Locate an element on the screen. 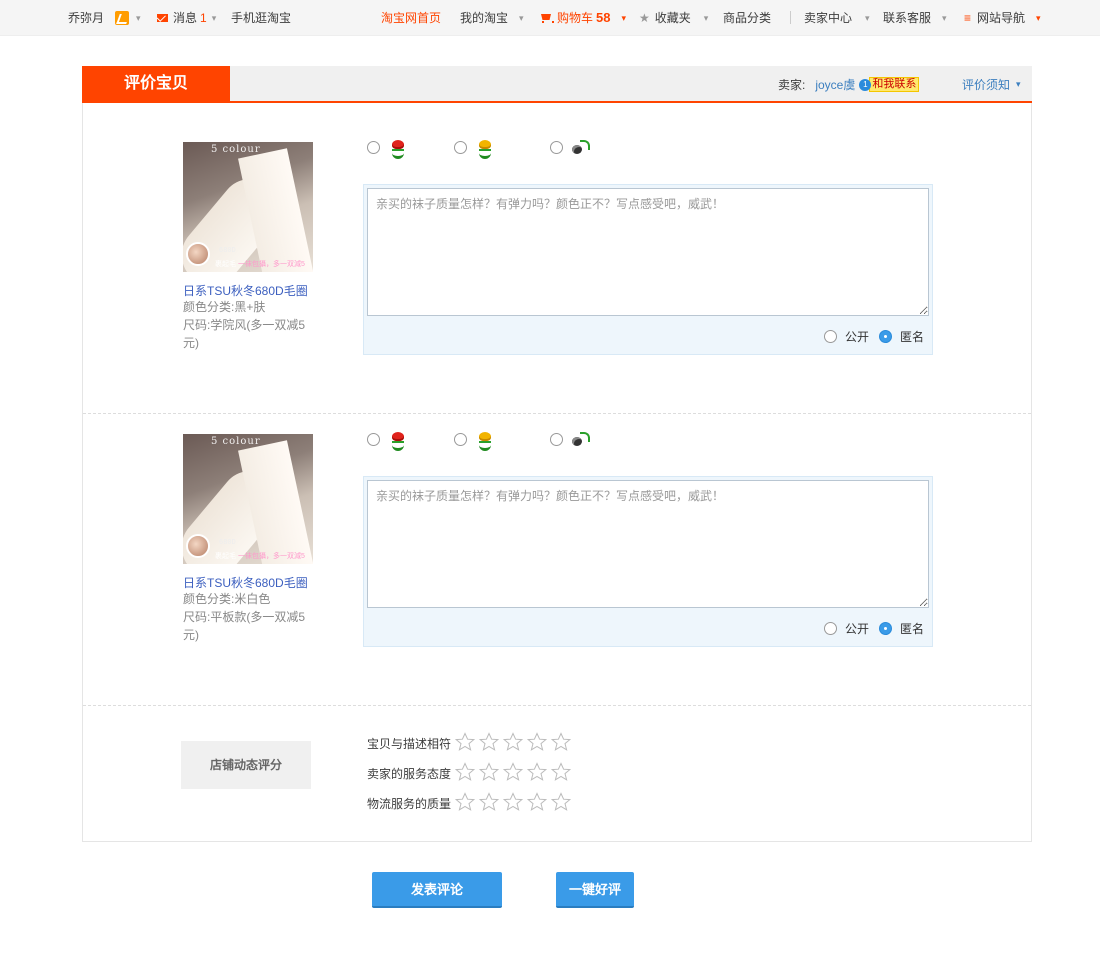 This screenshot has width=1100, height=960. my-taobao-label: 我的淘宝 is located at coordinates (484, 18).